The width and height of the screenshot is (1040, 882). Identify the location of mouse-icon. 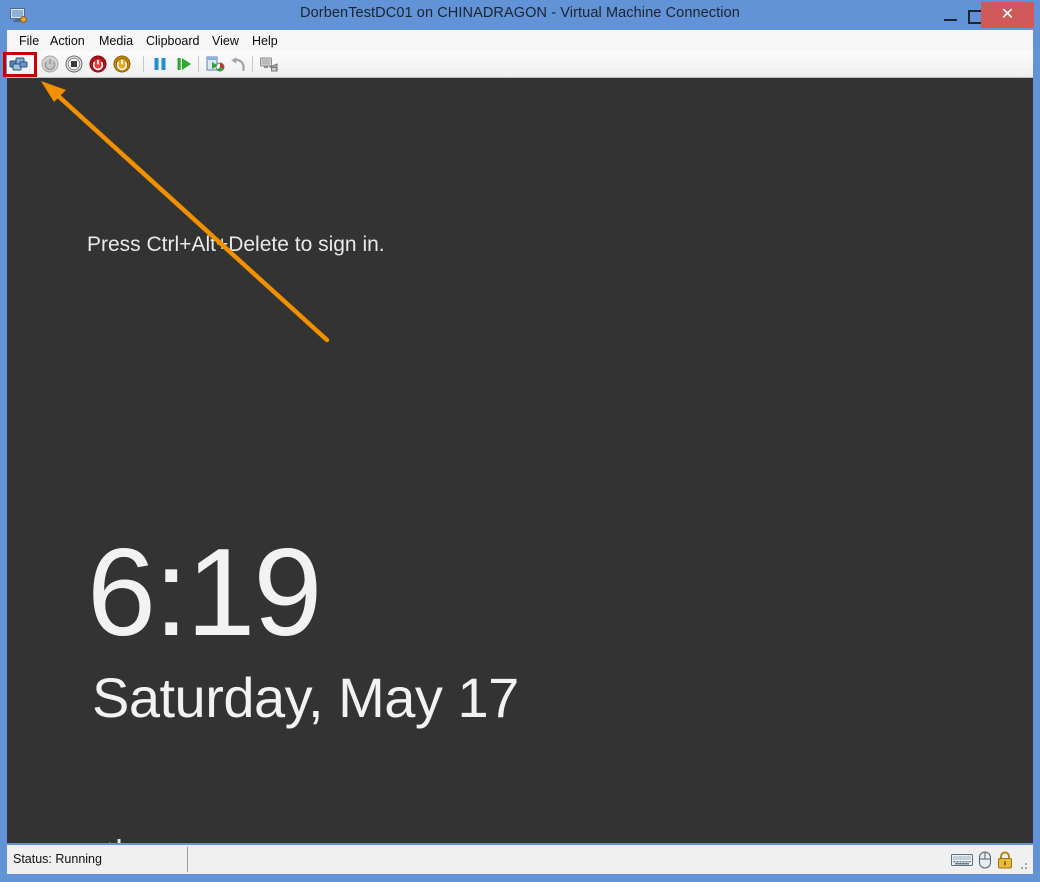
(985, 860).